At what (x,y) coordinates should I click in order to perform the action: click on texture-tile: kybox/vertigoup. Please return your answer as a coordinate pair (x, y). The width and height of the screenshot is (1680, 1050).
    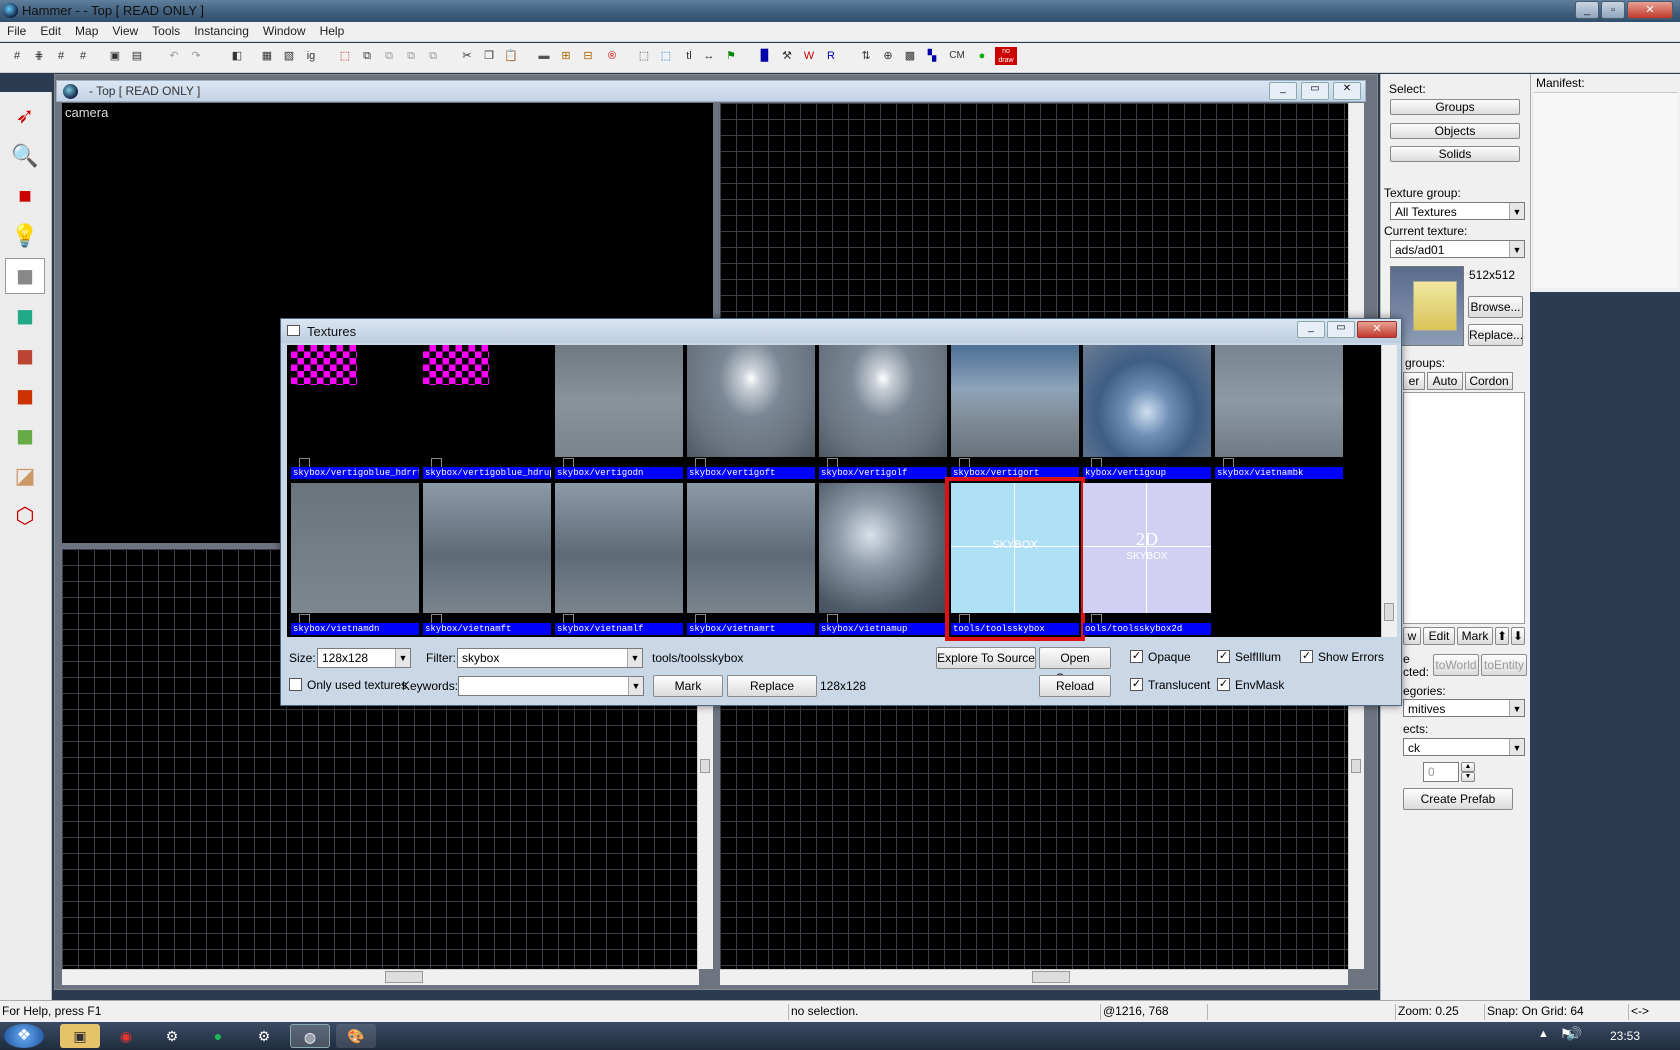
    Looking at the image, I should click on (1147, 412).